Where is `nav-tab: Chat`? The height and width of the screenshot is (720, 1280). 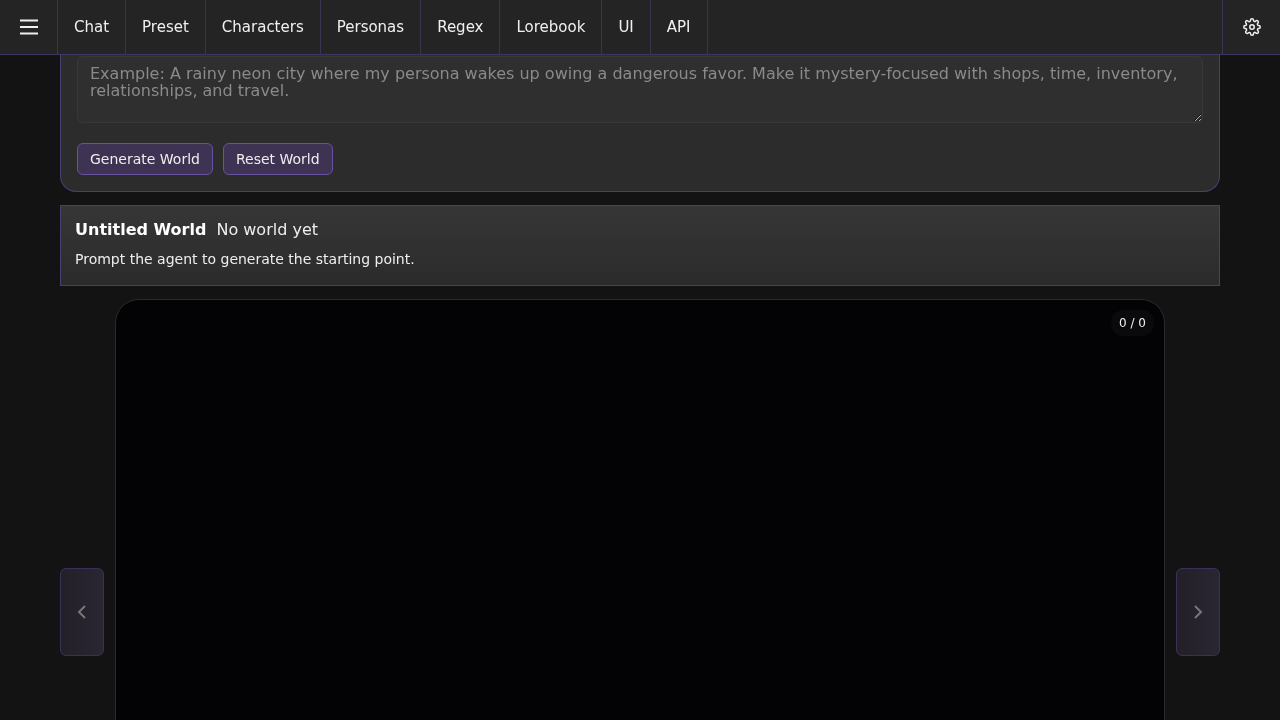 nav-tab: Chat is located at coordinates (92, 27).